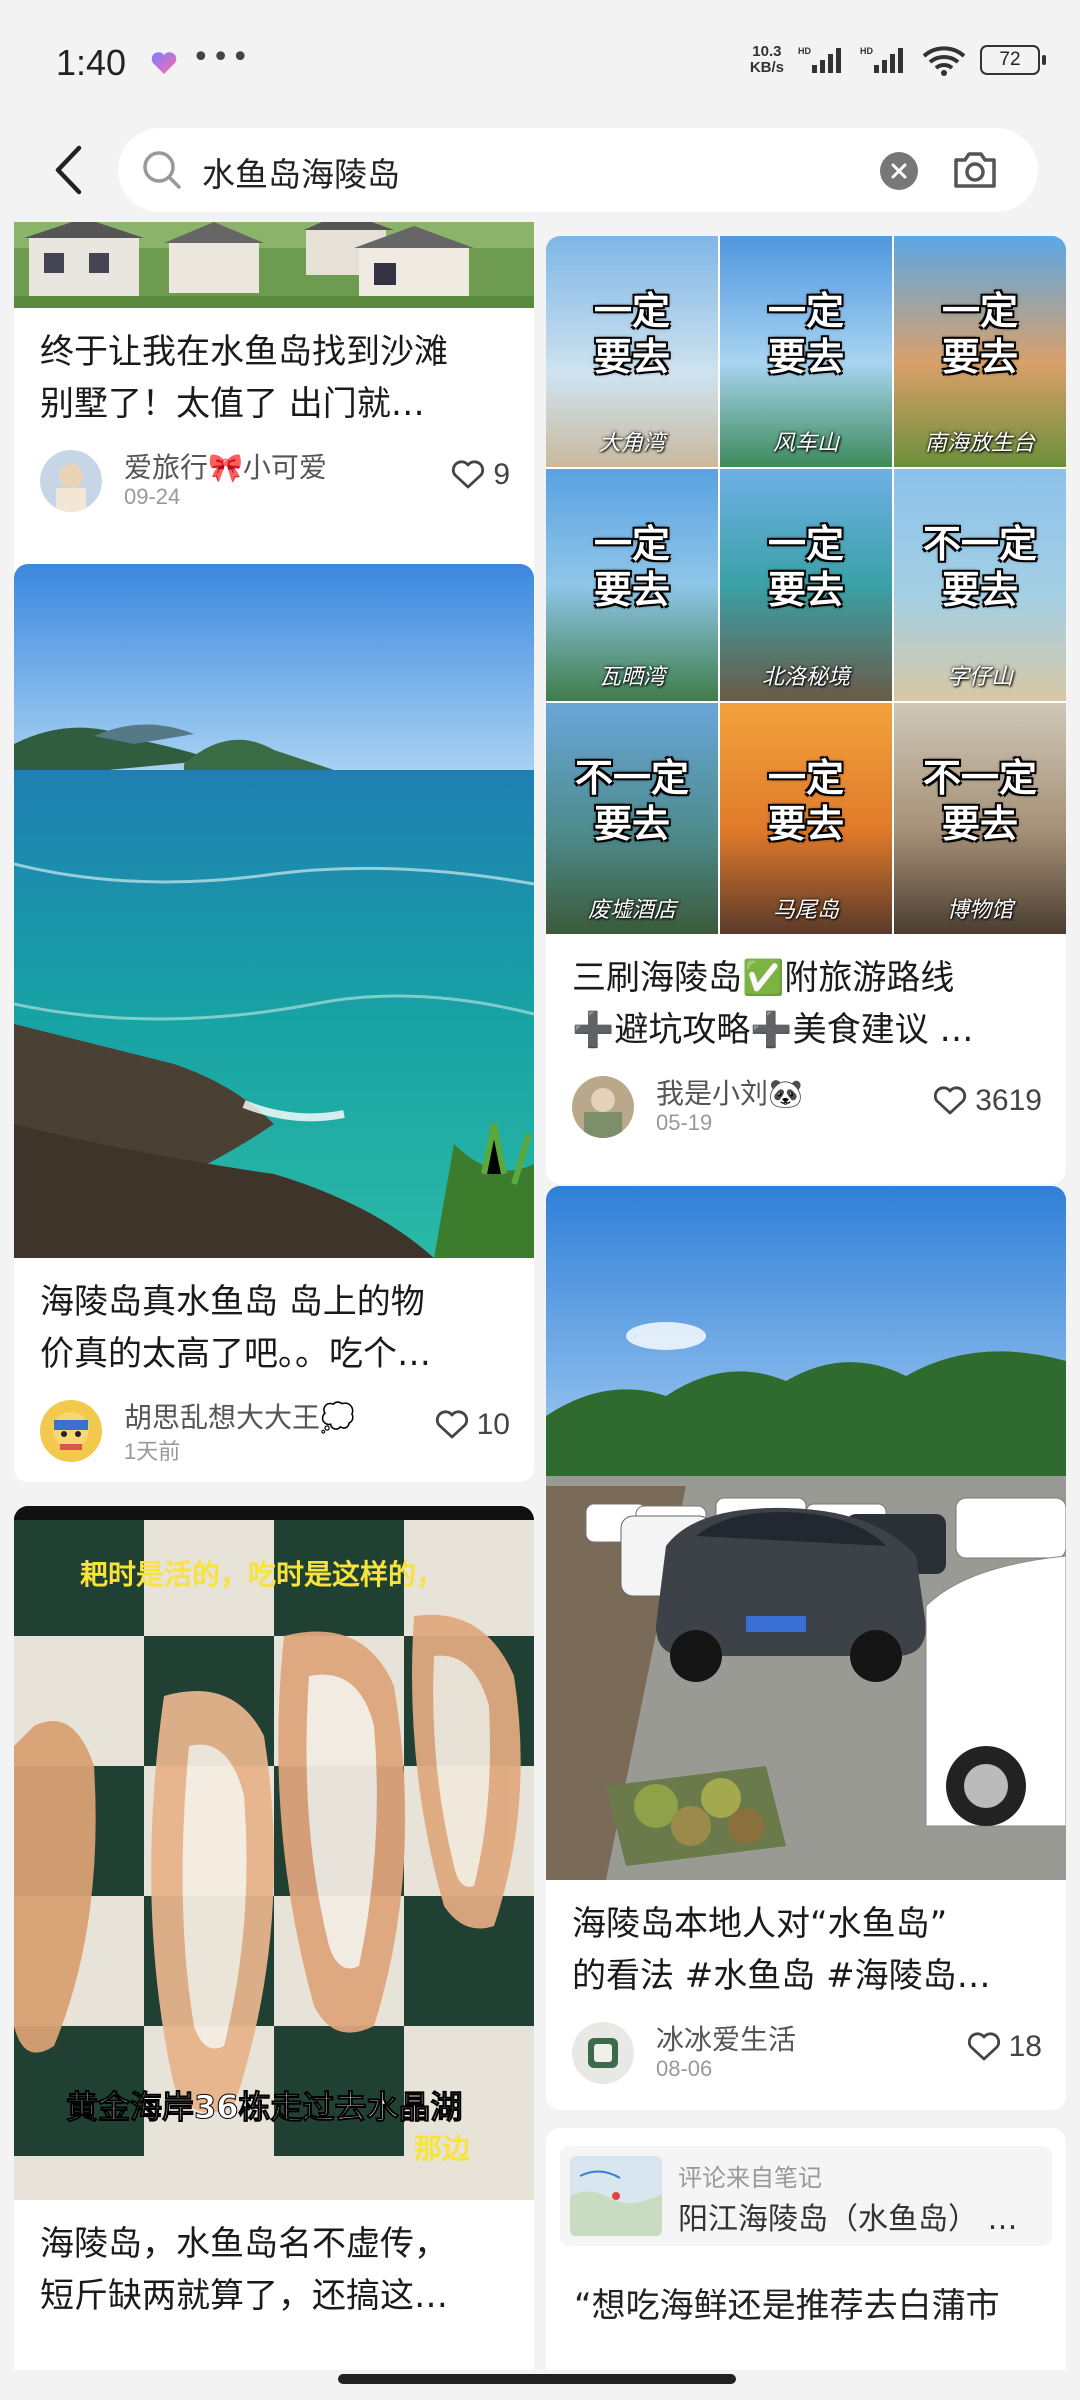  What do you see at coordinates (540, 65) in the screenshot?
I see `status-bar: 1:40 ••• 10.3 KB/s HD HD 72` at bounding box center [540, 65].